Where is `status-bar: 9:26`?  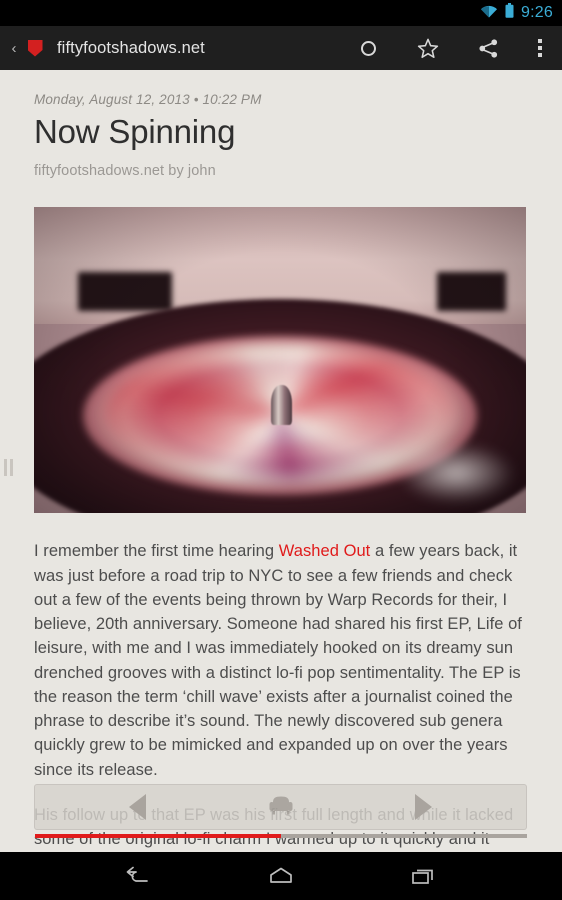 status-bar: 9:26 is located at coordinates (281, 13).